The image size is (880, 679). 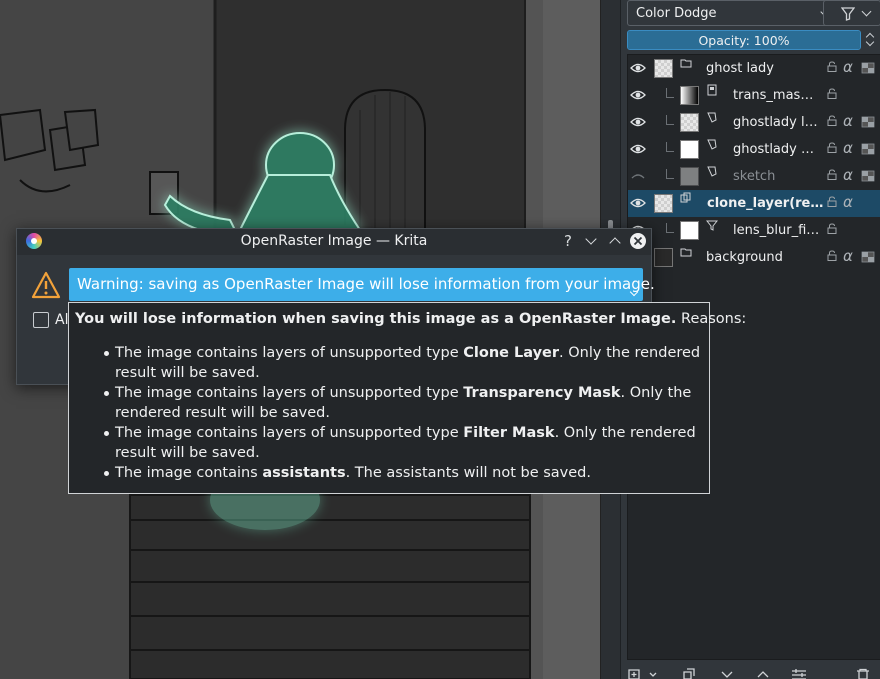 I want to click on help-button: ?, so click(x=568, y=241).